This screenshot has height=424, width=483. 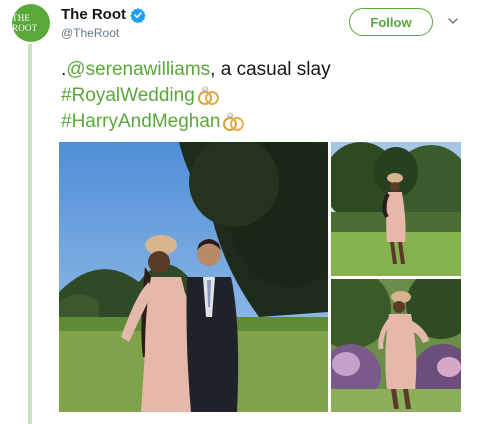 I want to click on display-name: The Root, so click(x=93, y=14).